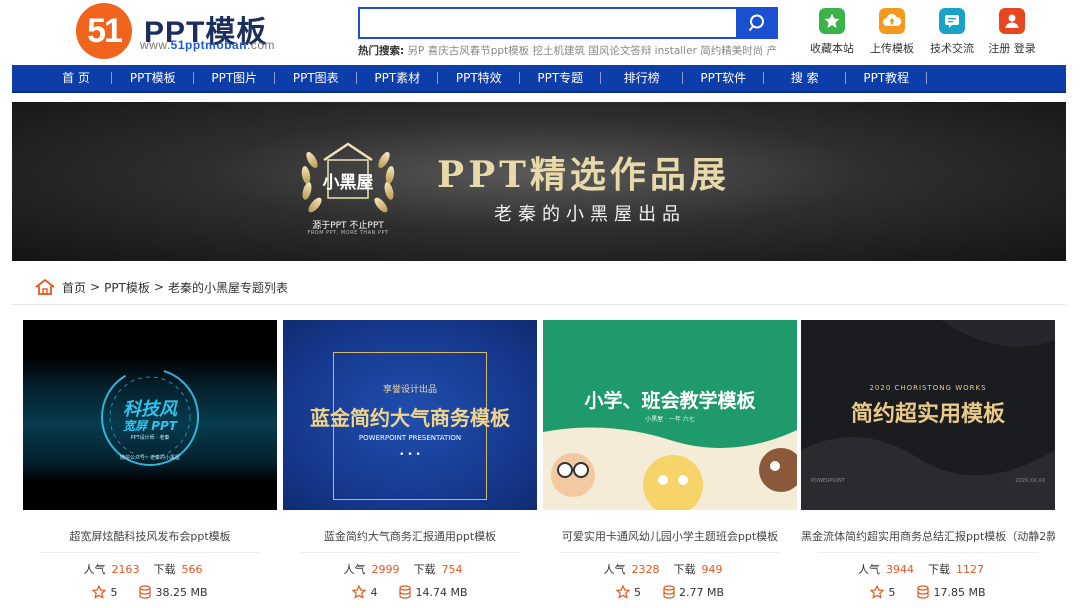  Describe the element at coordinates (970, 569) in the screenshot. I see `downloads-count: 1127` at that location.